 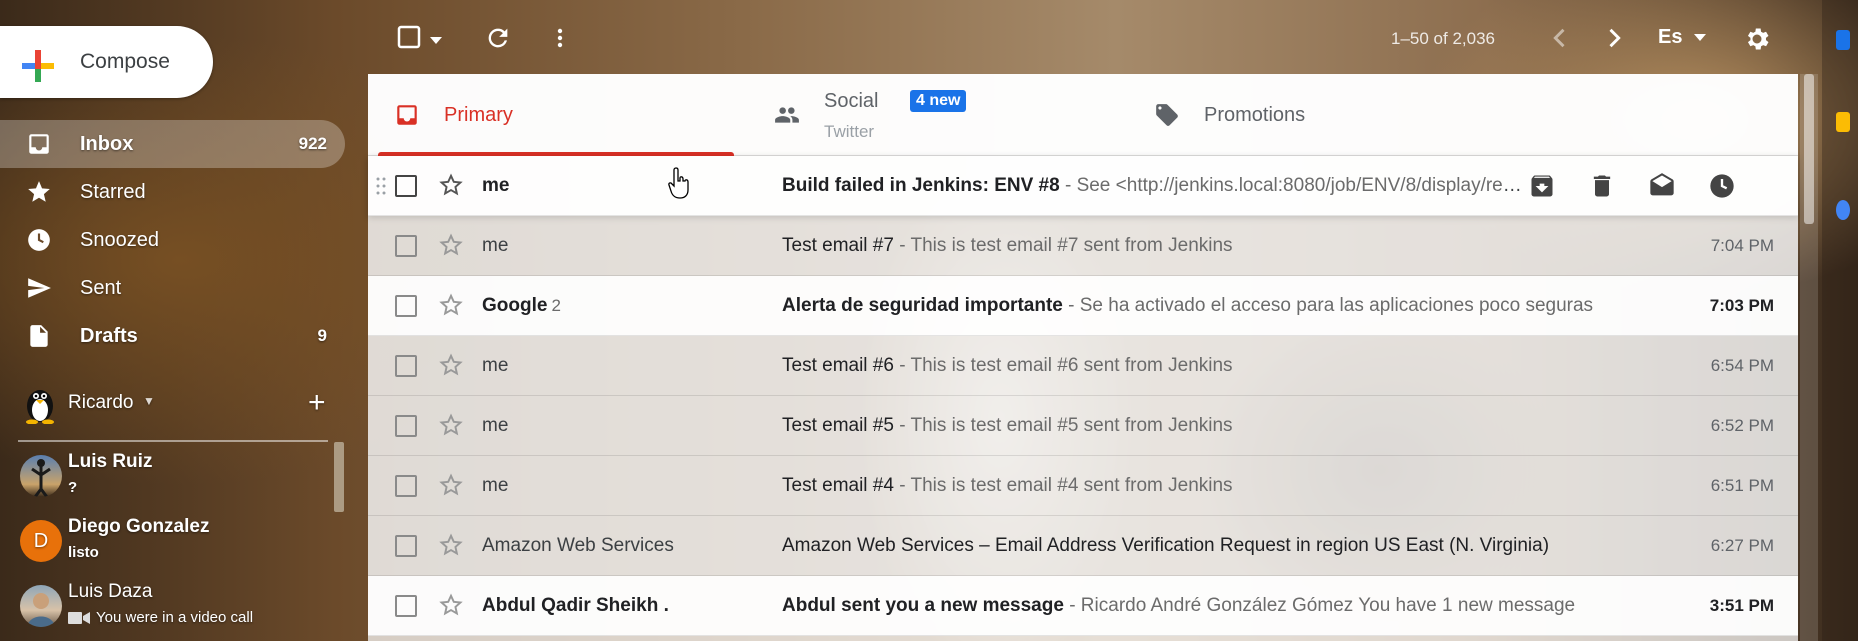 I want to click on gear-icon, so click(x=1757, y=41).